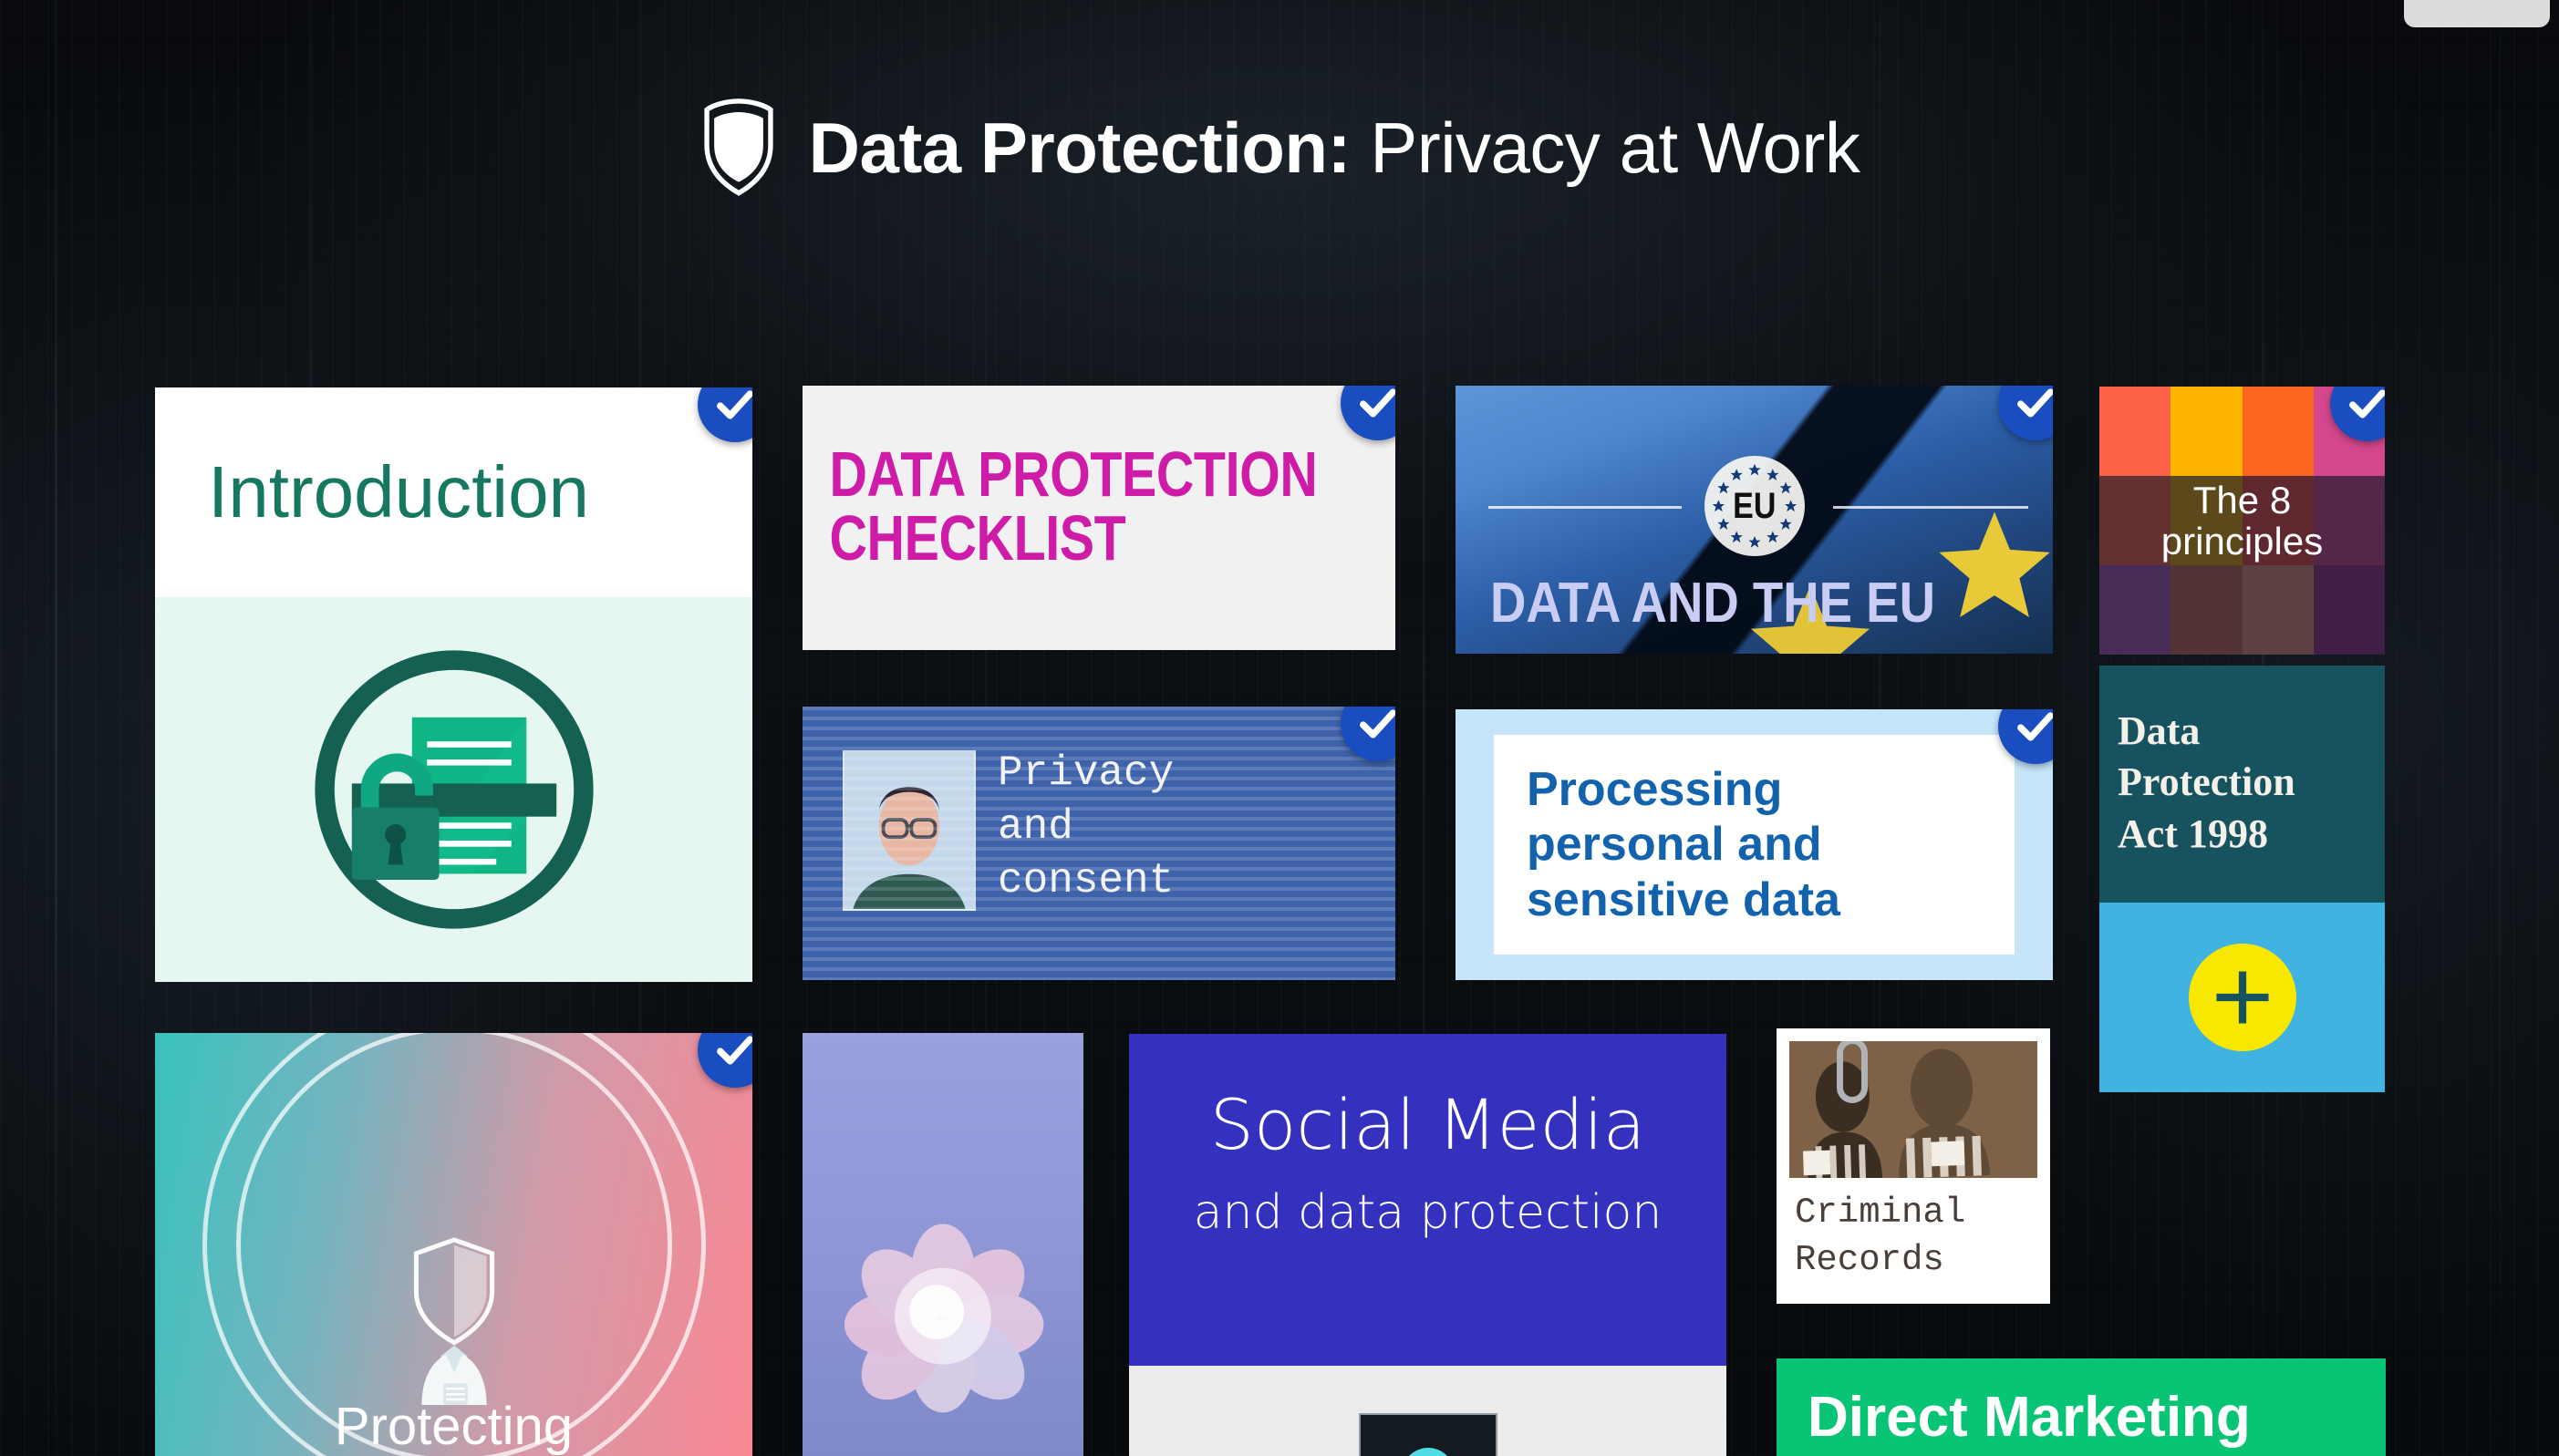  What do you see at coordinates (2160, 731) in the screenshot?
I see `tile-dpa-line1: Data` at bounding box center [2160, 731].